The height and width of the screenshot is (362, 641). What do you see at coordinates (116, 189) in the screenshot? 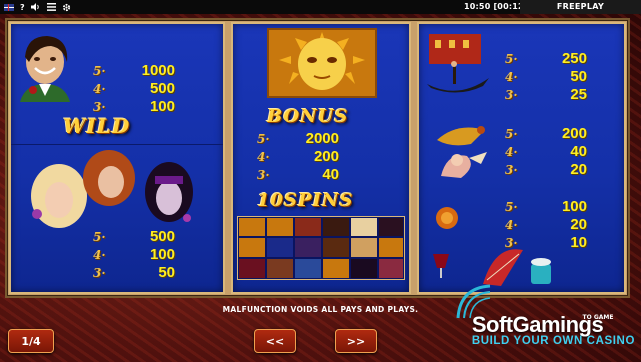
I see `women-symbols` at bounding box center [116, 189].